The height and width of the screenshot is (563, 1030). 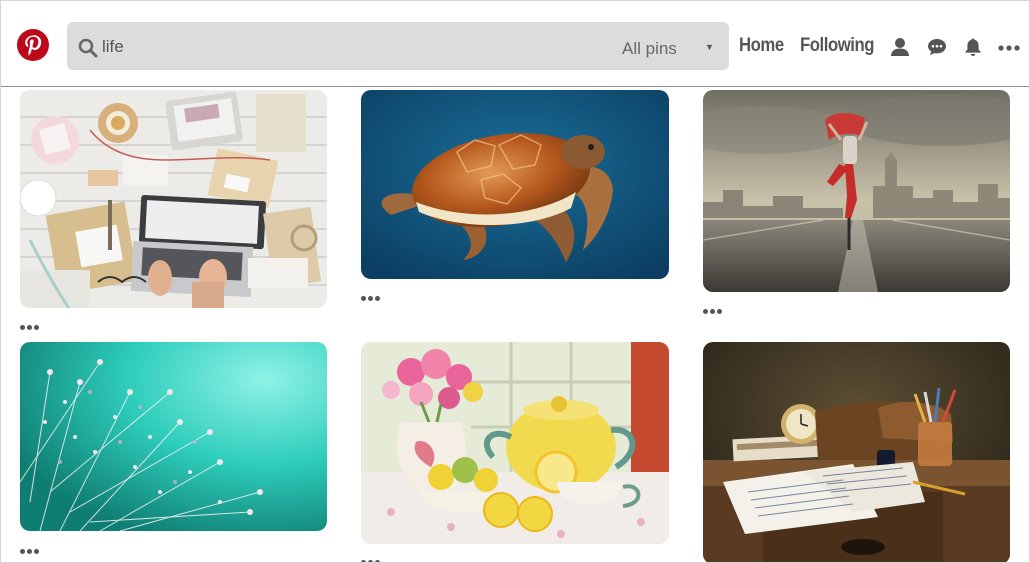 What do you see at coordinates (837, 46) in the screenshot?
I see `nav-following-link: Following` at bounding box center [837, 46].